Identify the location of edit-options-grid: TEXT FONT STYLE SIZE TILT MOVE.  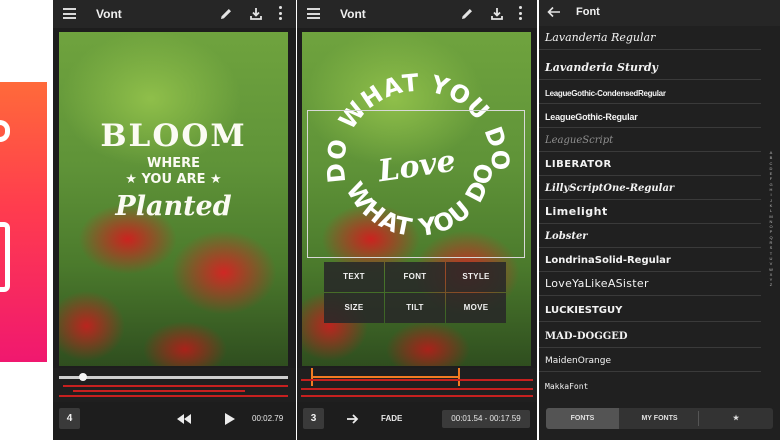
(415, 293).